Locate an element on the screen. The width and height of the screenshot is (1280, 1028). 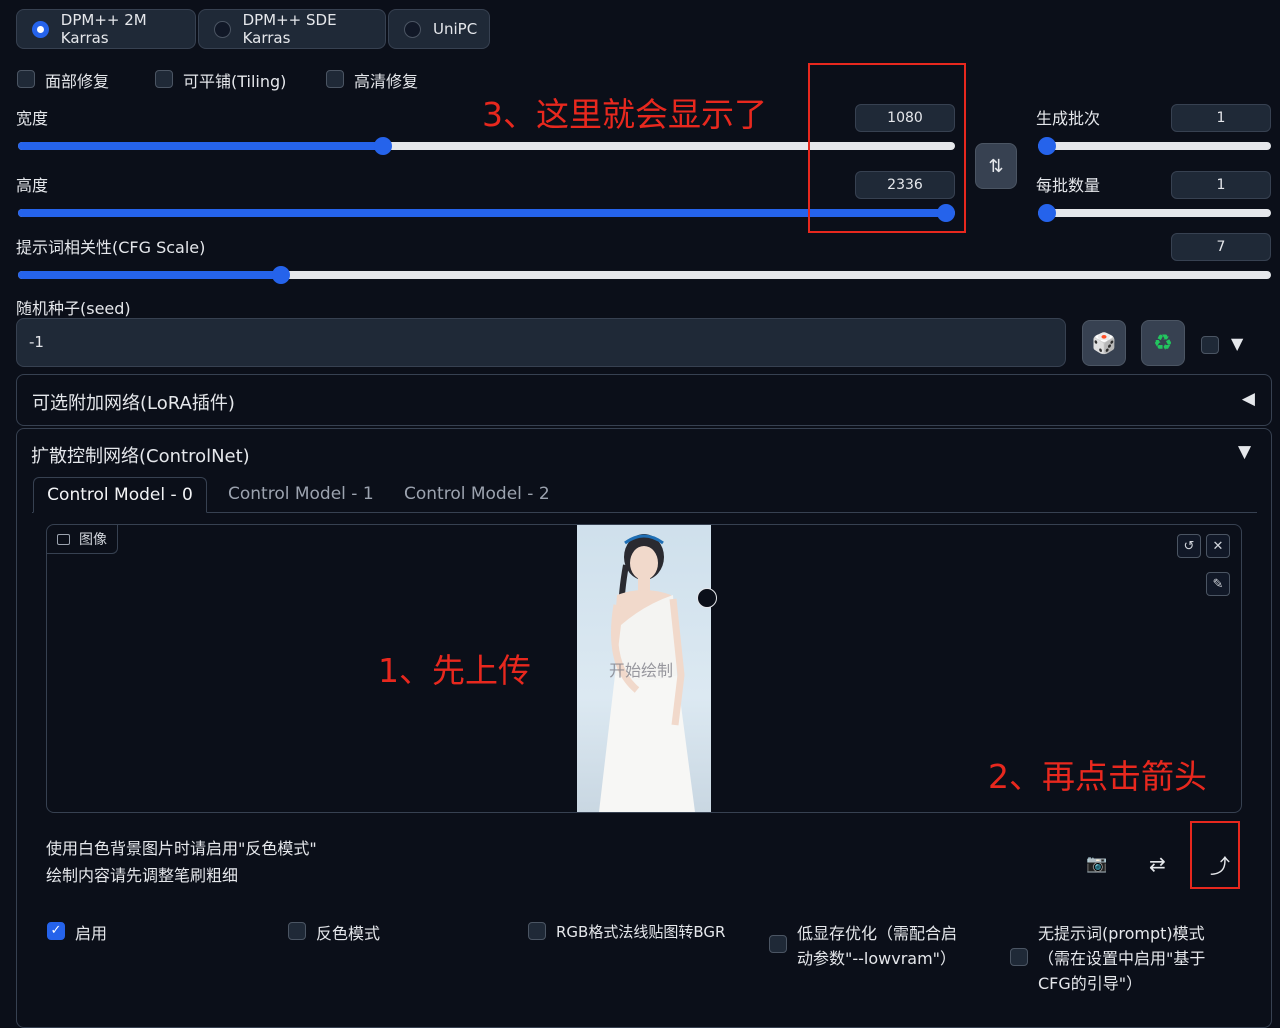
swap-dimensions-button: ⇅ is located at coordinates (996, 166).